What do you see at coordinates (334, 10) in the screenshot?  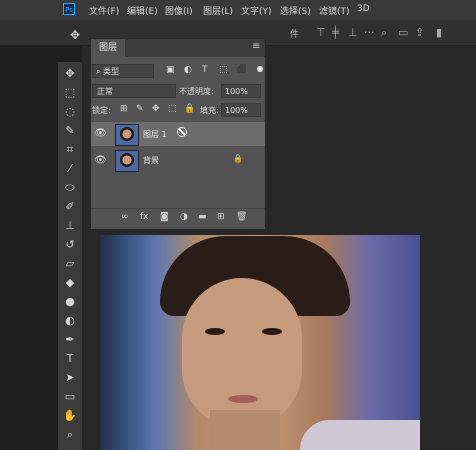 I see `menu-filter: 滤镜(T)` at bounding box center [334, 10].